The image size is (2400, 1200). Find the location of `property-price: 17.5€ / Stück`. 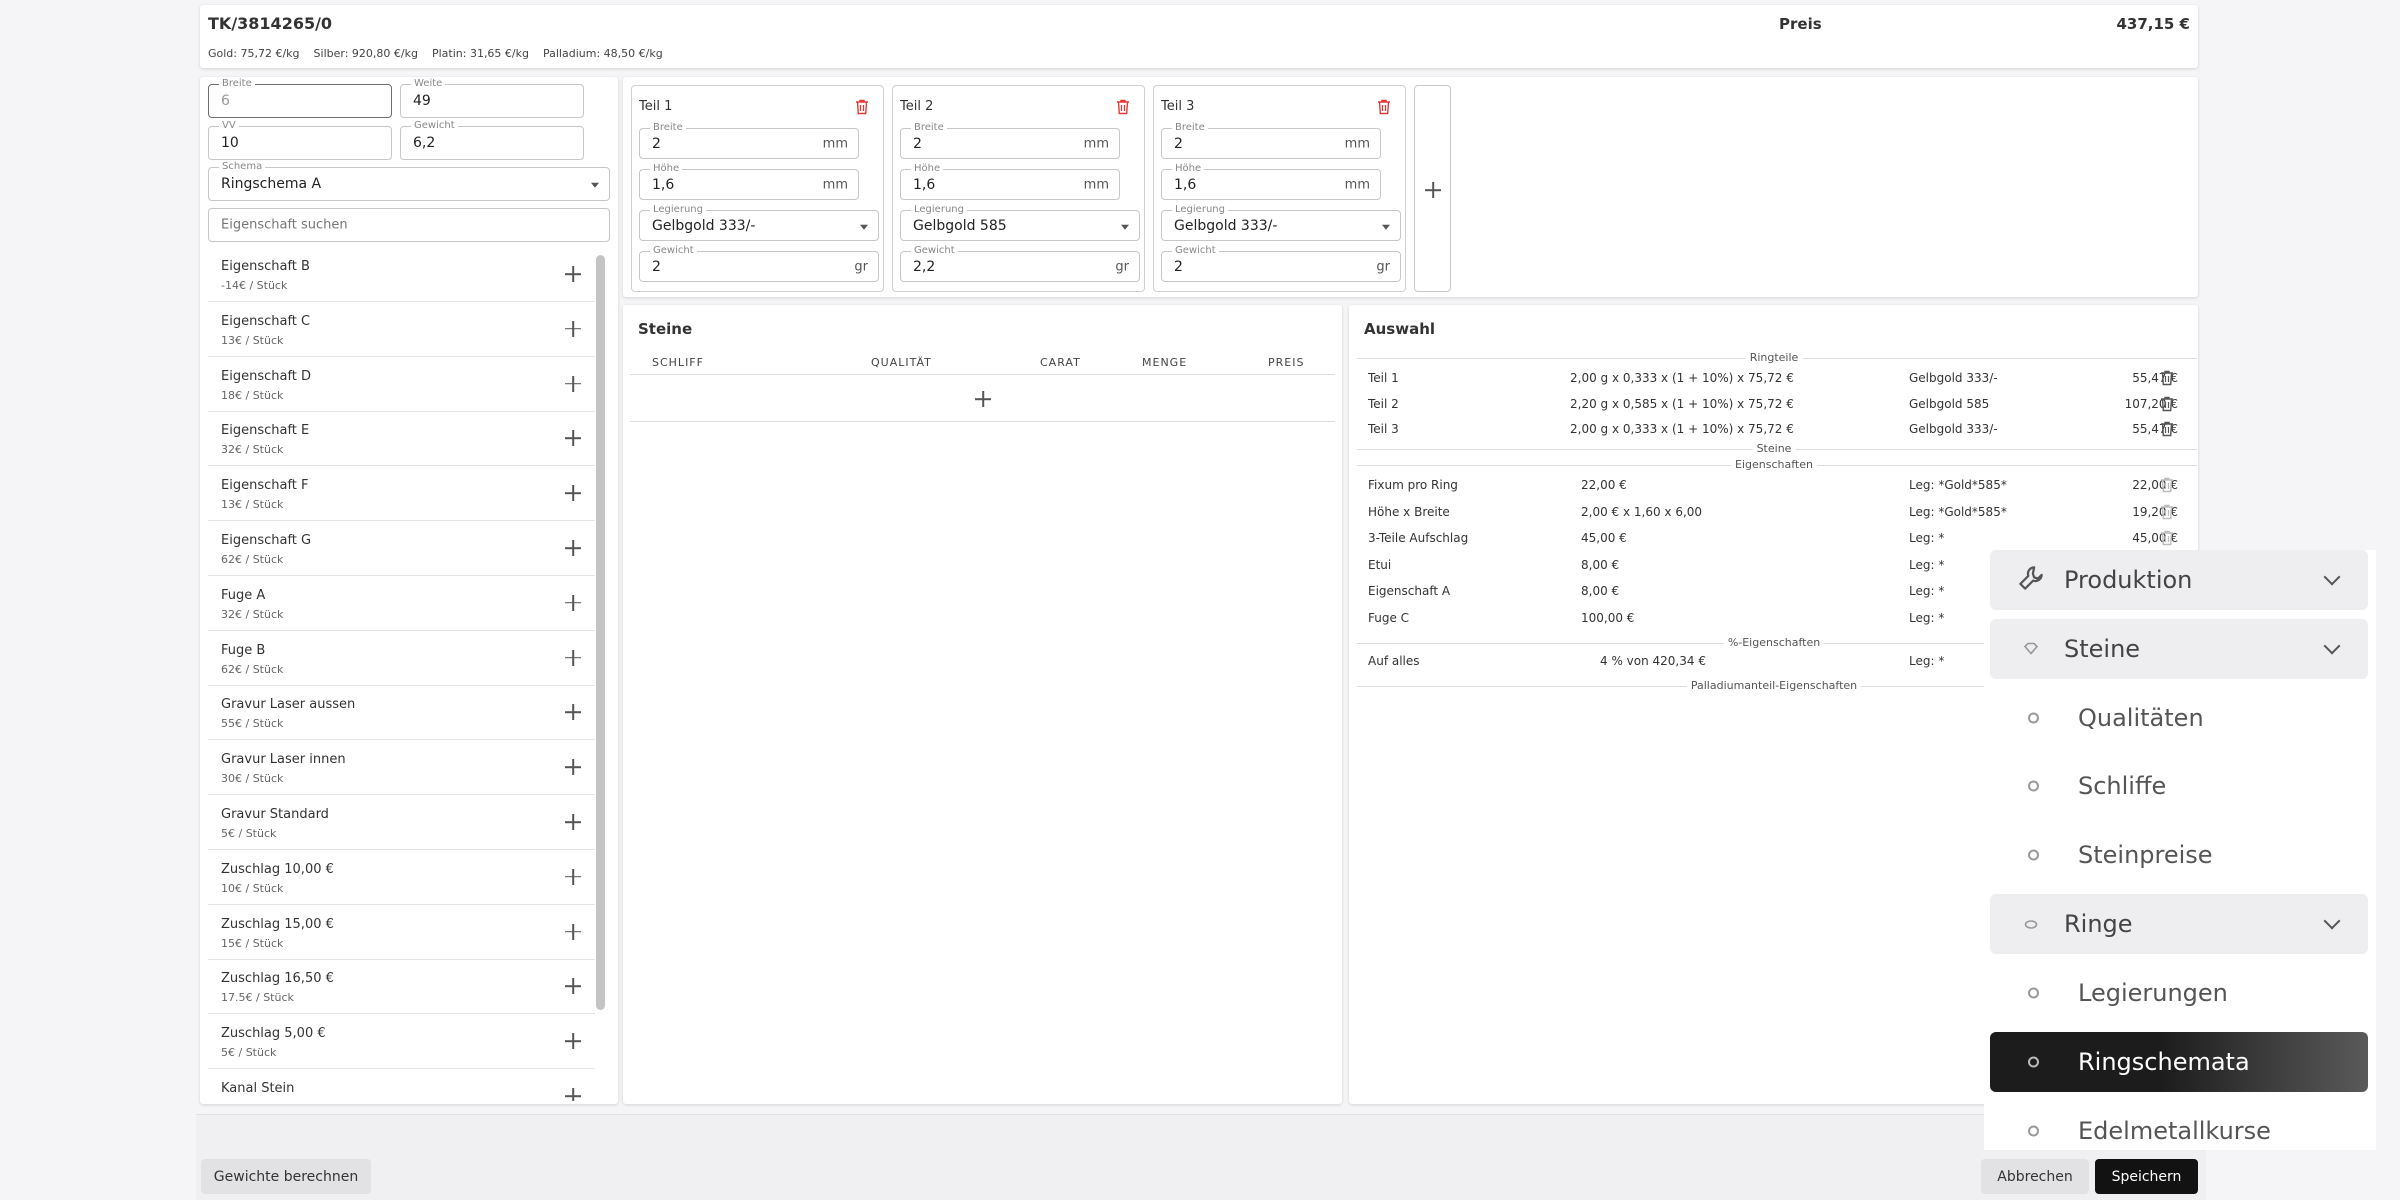

property-price: 17.5€ / Stück is located at coordinates (257, 998).